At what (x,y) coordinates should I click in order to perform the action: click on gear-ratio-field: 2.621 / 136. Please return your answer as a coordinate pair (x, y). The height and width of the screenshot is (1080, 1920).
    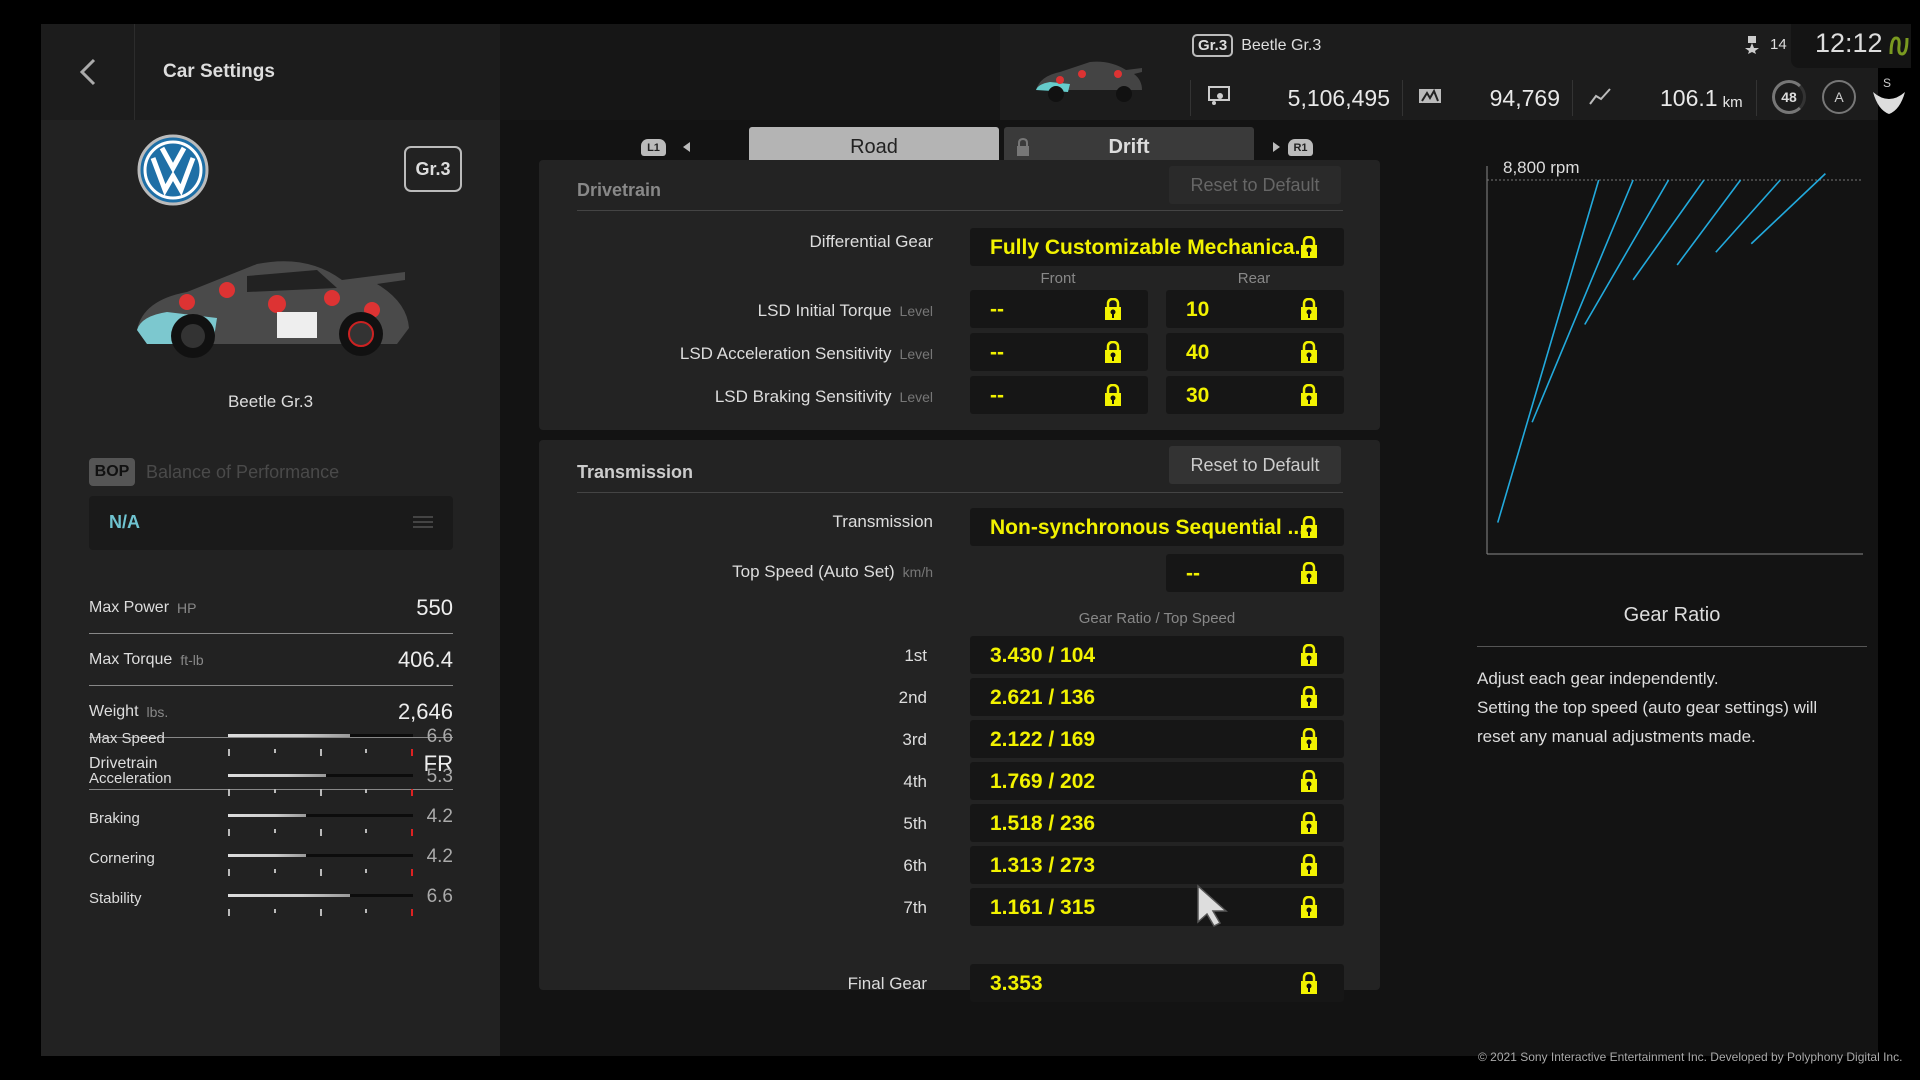
    Looking at the image, I should click on (1157, 697).